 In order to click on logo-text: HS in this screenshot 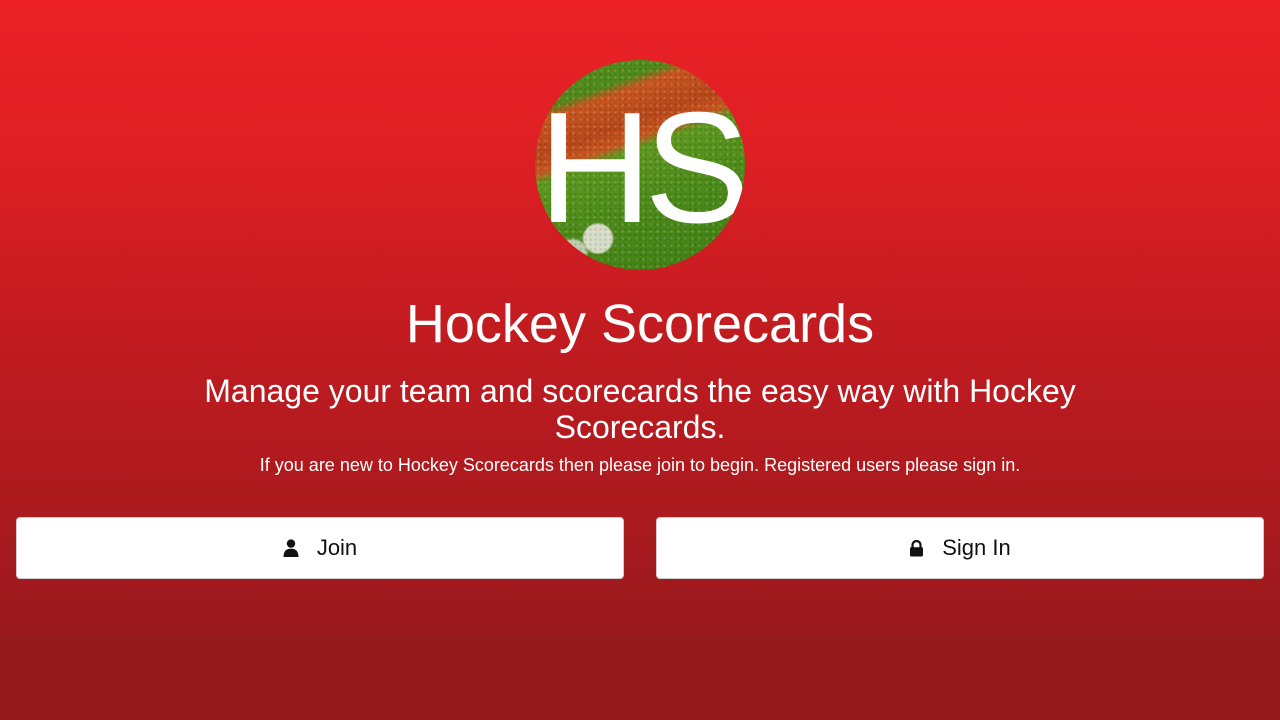, I will do `click(641, 168)`.